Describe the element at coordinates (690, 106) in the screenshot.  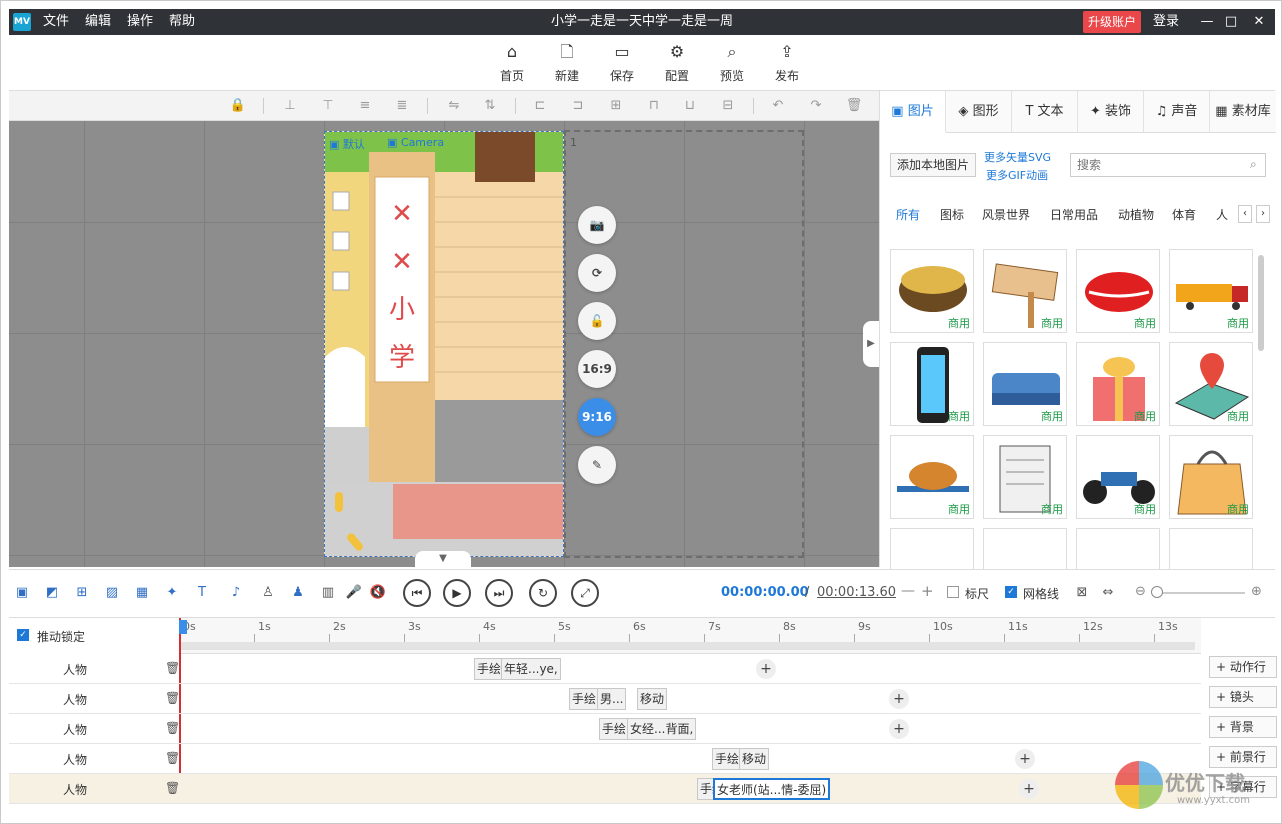
I see `align-bottom2-icon: ⊔` at that location.